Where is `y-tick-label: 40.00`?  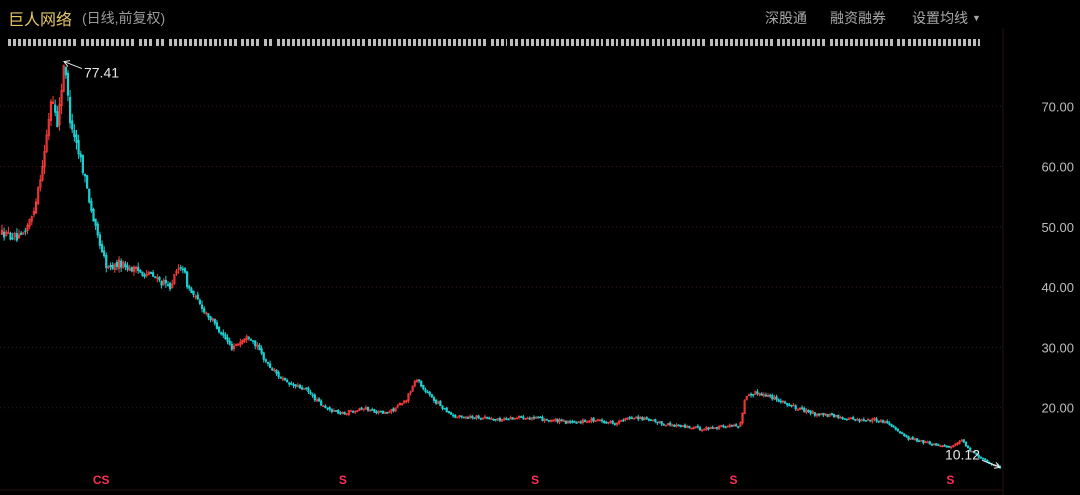
y-tick-label: 40.00 is located at coordinates (1057, 287).